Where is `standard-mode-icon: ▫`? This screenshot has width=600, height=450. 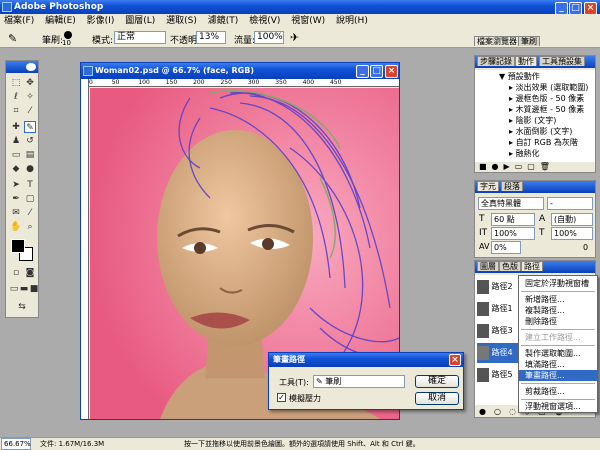
standard-mode-icon: ▫ is located at coordinates (16, 273).